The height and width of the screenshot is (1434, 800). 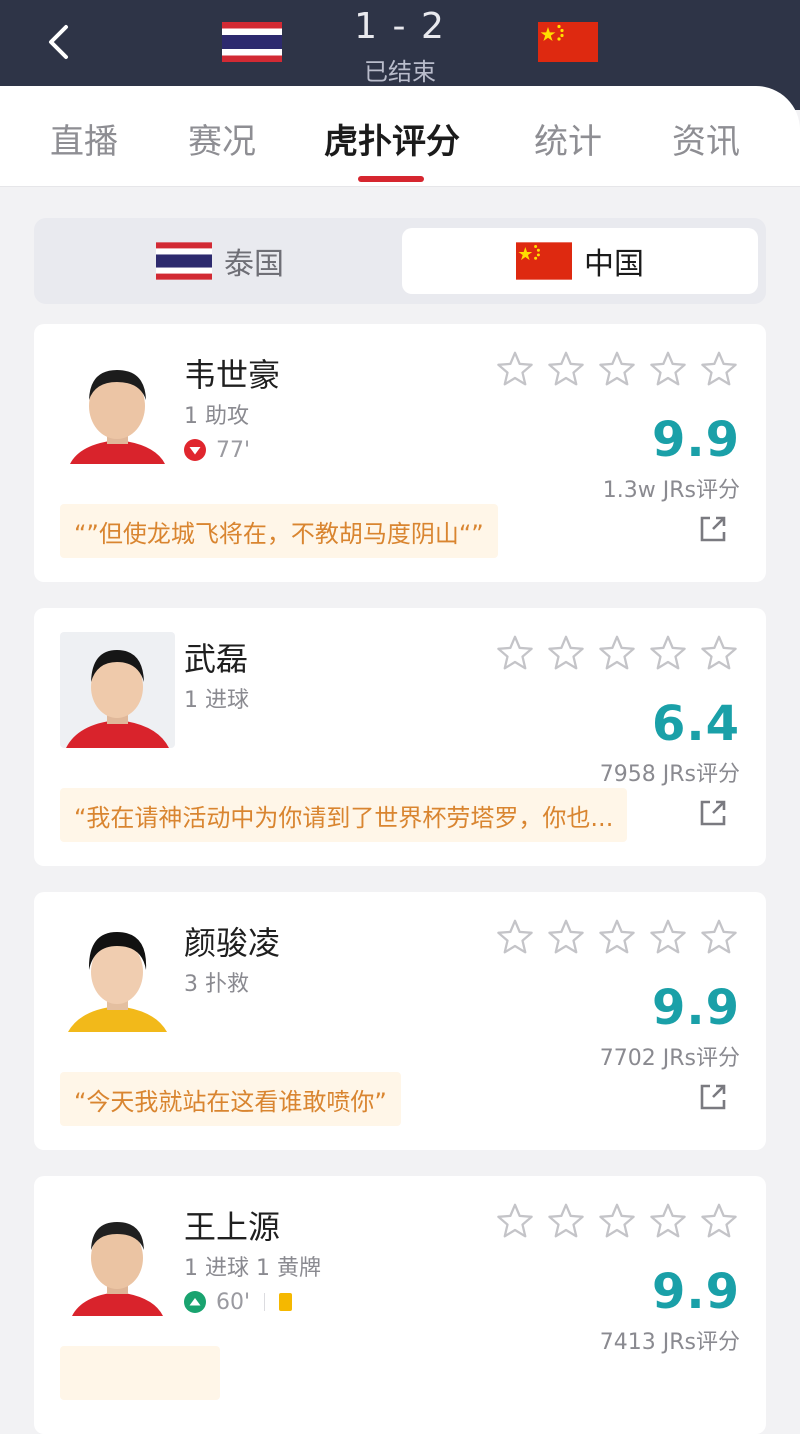 I want to click on substitution-info: 60', so click(x=238, y=1302).